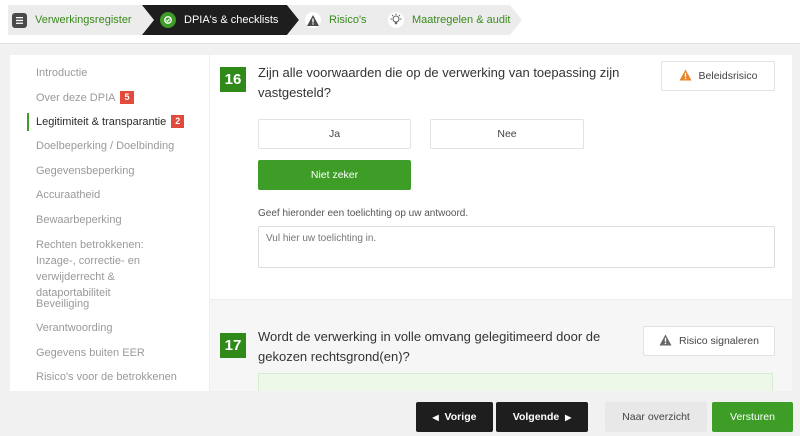  I want to click on active-indicator, so click(28, 122).